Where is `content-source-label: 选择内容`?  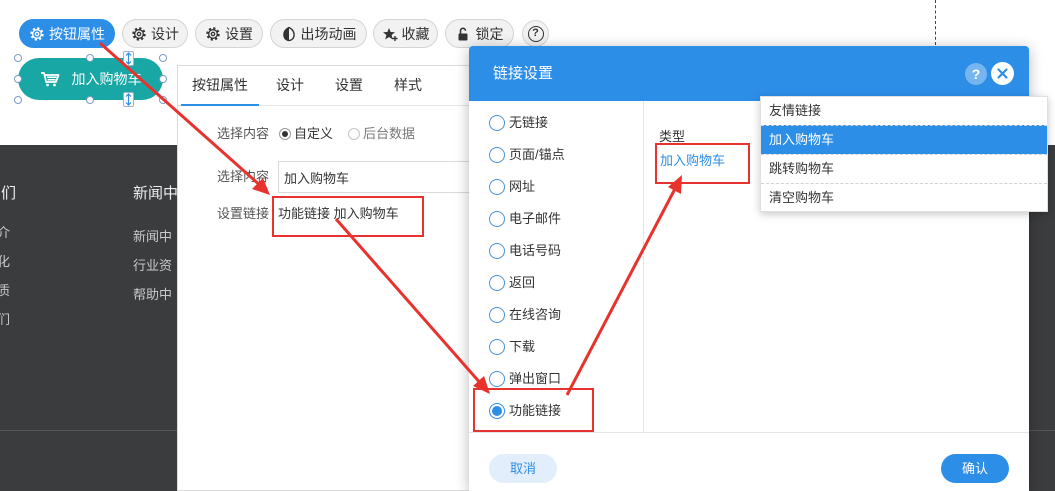 content-source-label: 选择内容 is located at coordinates (243, 133).